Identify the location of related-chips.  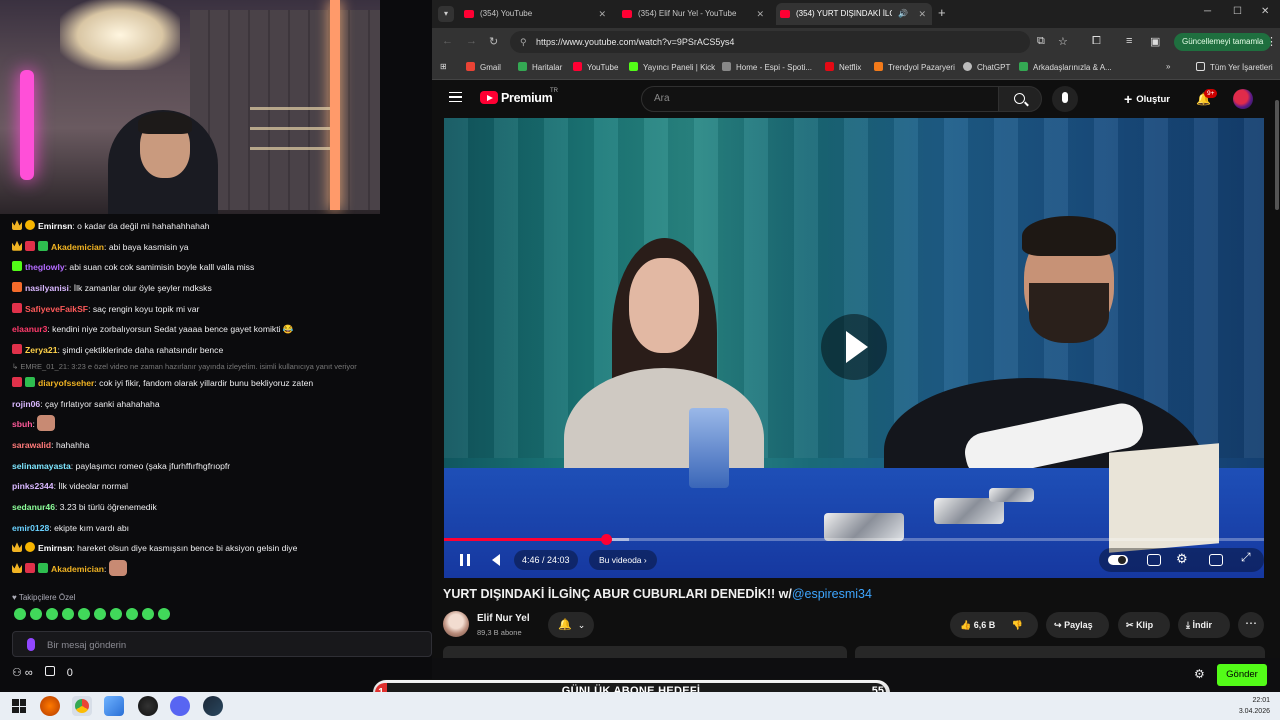
(1060, 652).